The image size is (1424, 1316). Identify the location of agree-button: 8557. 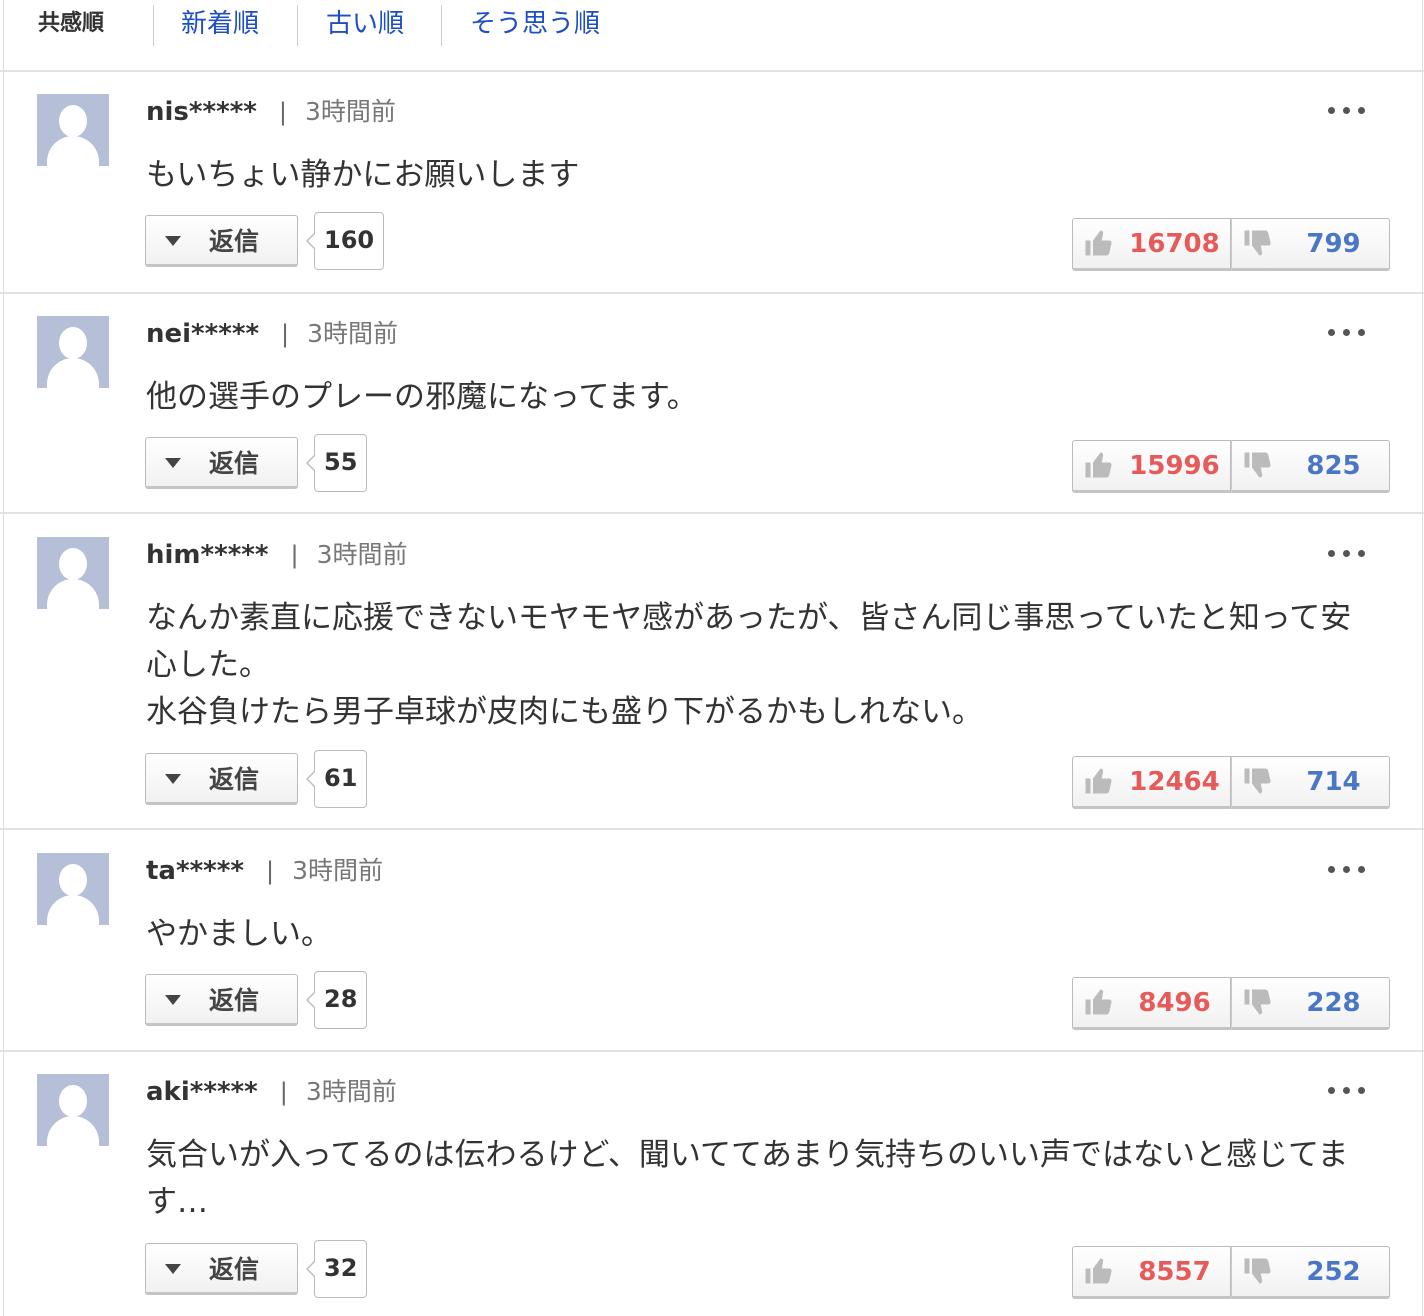
(1151, 1272).